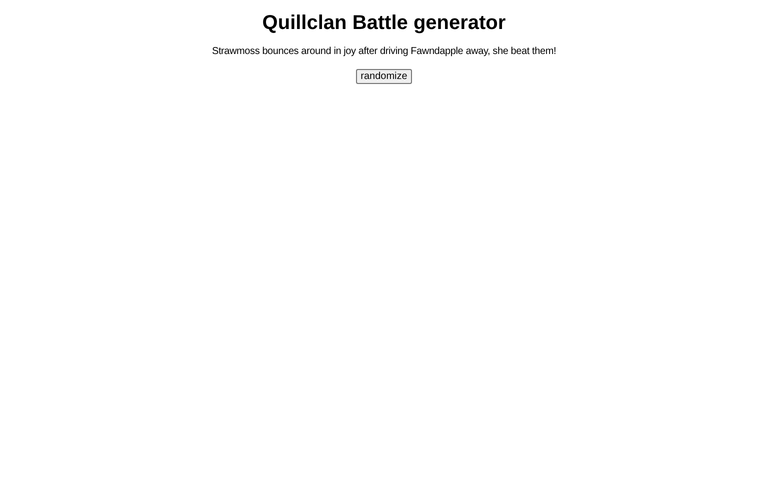 The image size is (768, 480). Describe the element at coordinates (384, 23) in the screenshot. I see `page-title: Quillclan Battle generator` at that location.